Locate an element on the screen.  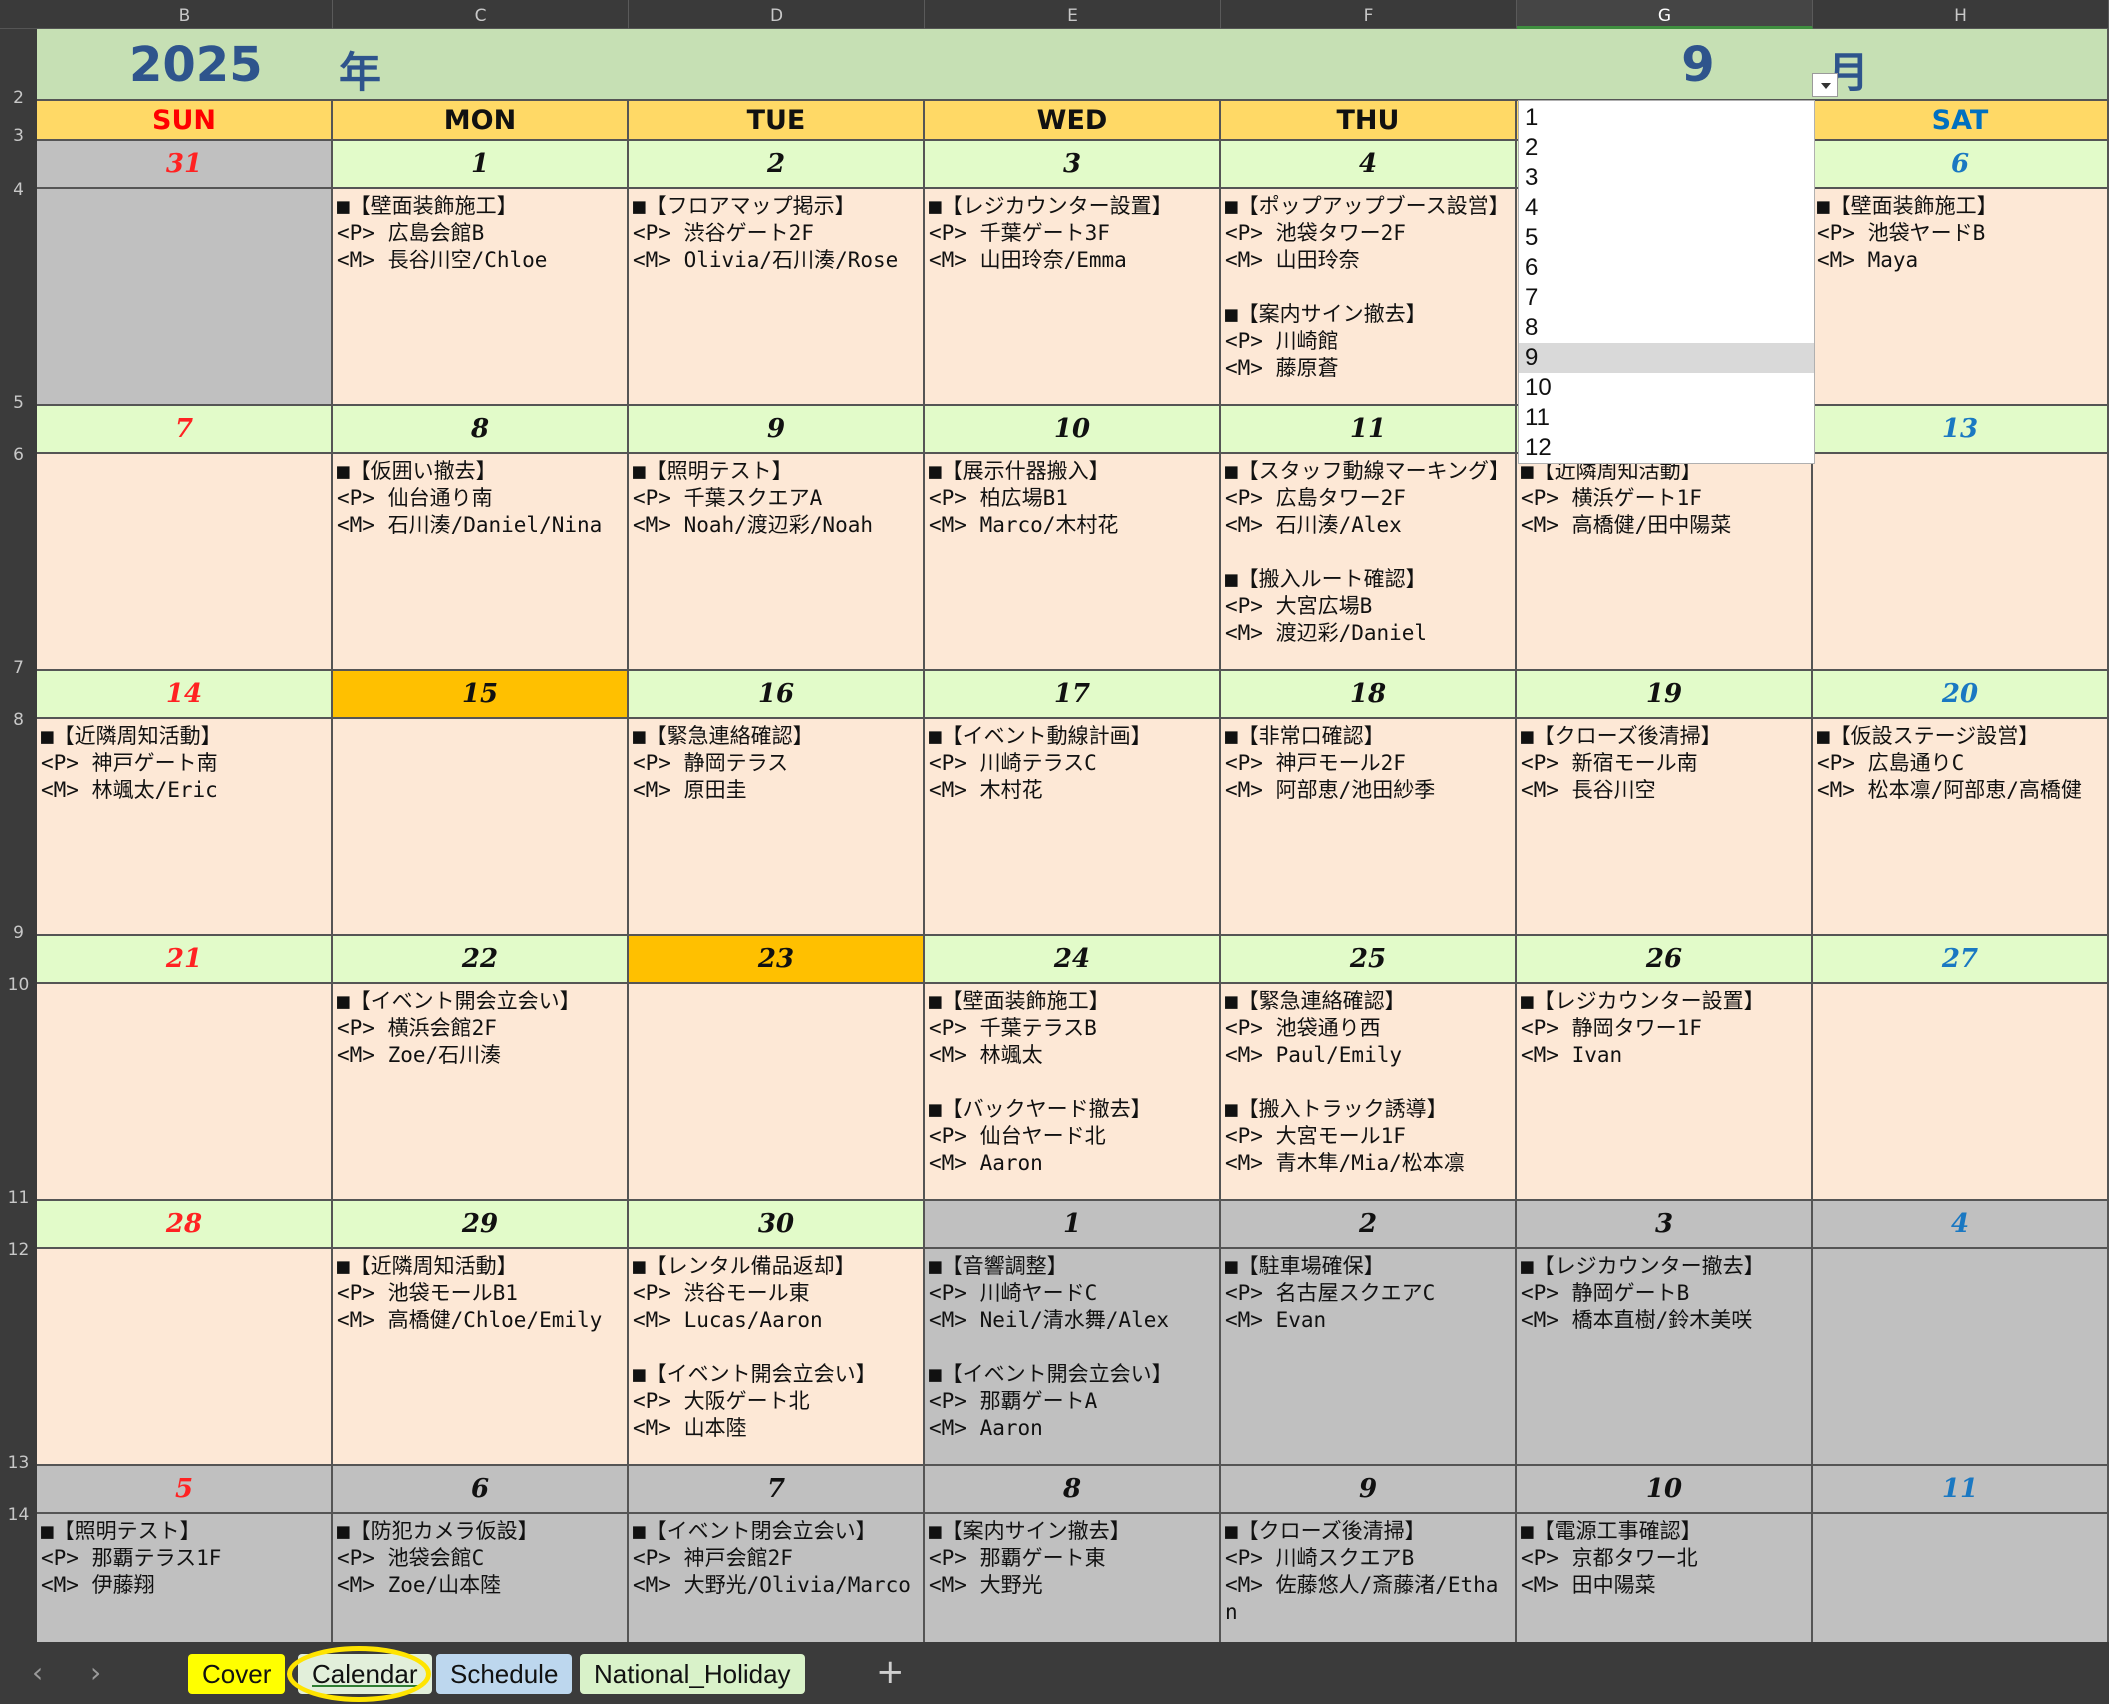
day-number: 28 is located at coordinates (185, 1225).